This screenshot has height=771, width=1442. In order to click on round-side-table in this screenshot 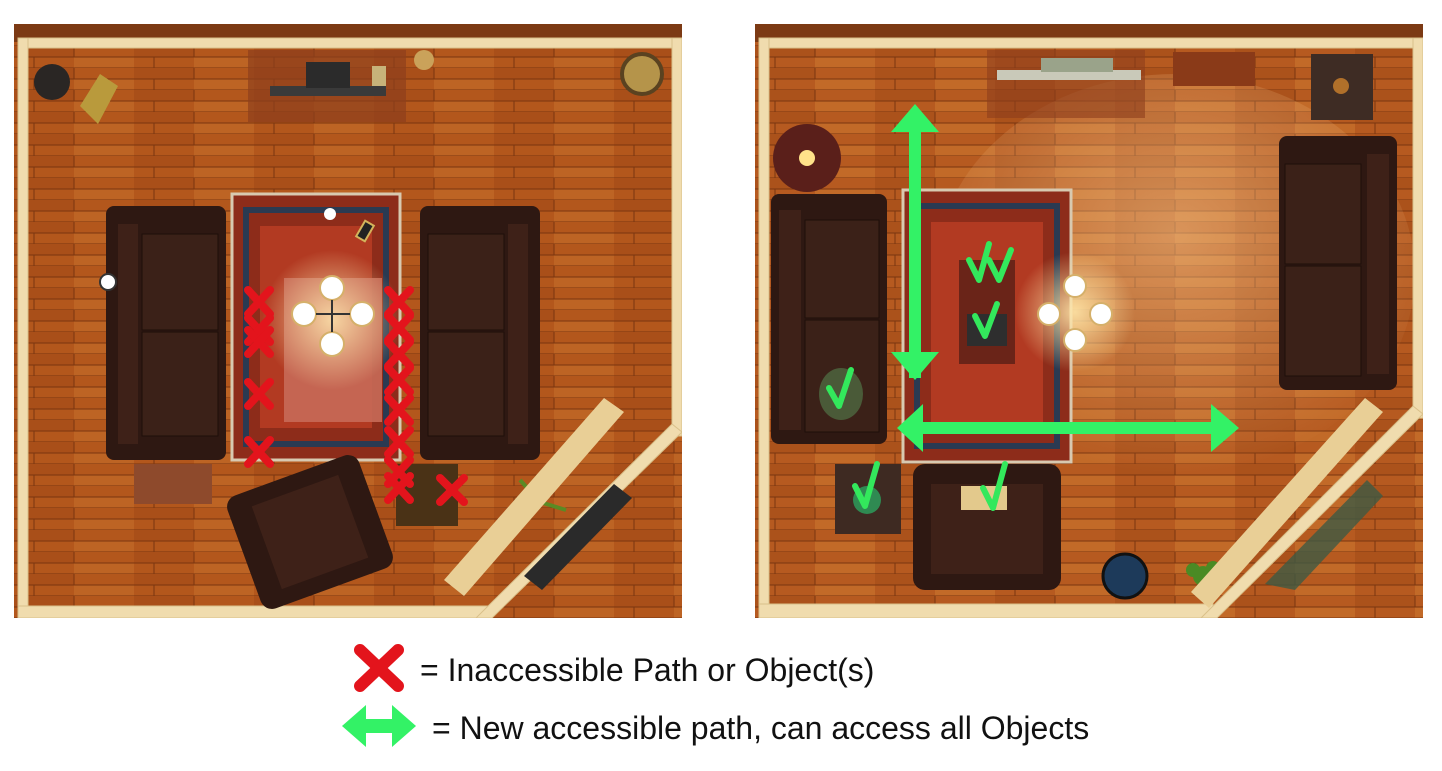, I will do `click(807, 158)`.